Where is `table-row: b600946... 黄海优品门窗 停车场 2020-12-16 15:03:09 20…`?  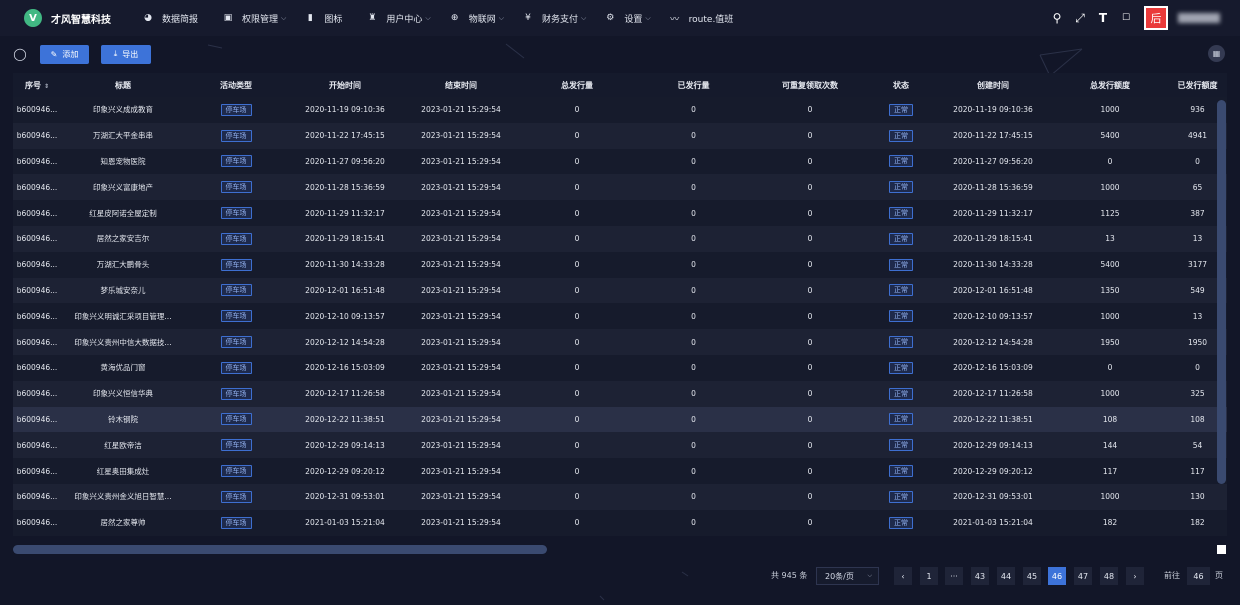 table-row: b600946... 黄海优品门窗 停车场 2020-12-16 15:03:09 20… is located at coordinates (620, 367).